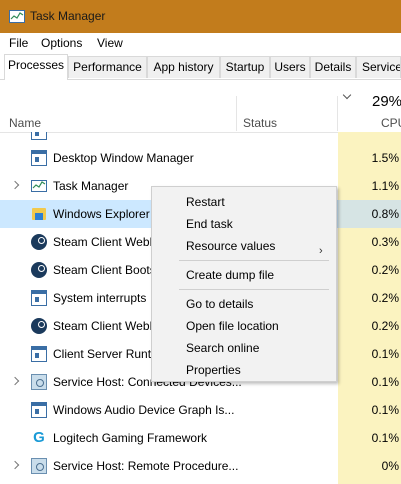 This screenshot has height=484, width=401. Describe the element at coordinates (385, 158) in the screenshot. I see `process-cpu: 1.5%` at that location.